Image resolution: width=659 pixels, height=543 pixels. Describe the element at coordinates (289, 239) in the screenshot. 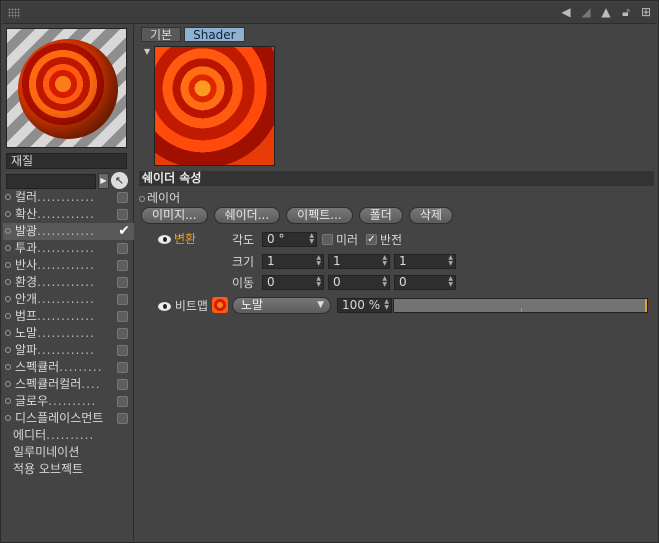

I see `angle-input: 0 ° ▲ ▼` at that location.